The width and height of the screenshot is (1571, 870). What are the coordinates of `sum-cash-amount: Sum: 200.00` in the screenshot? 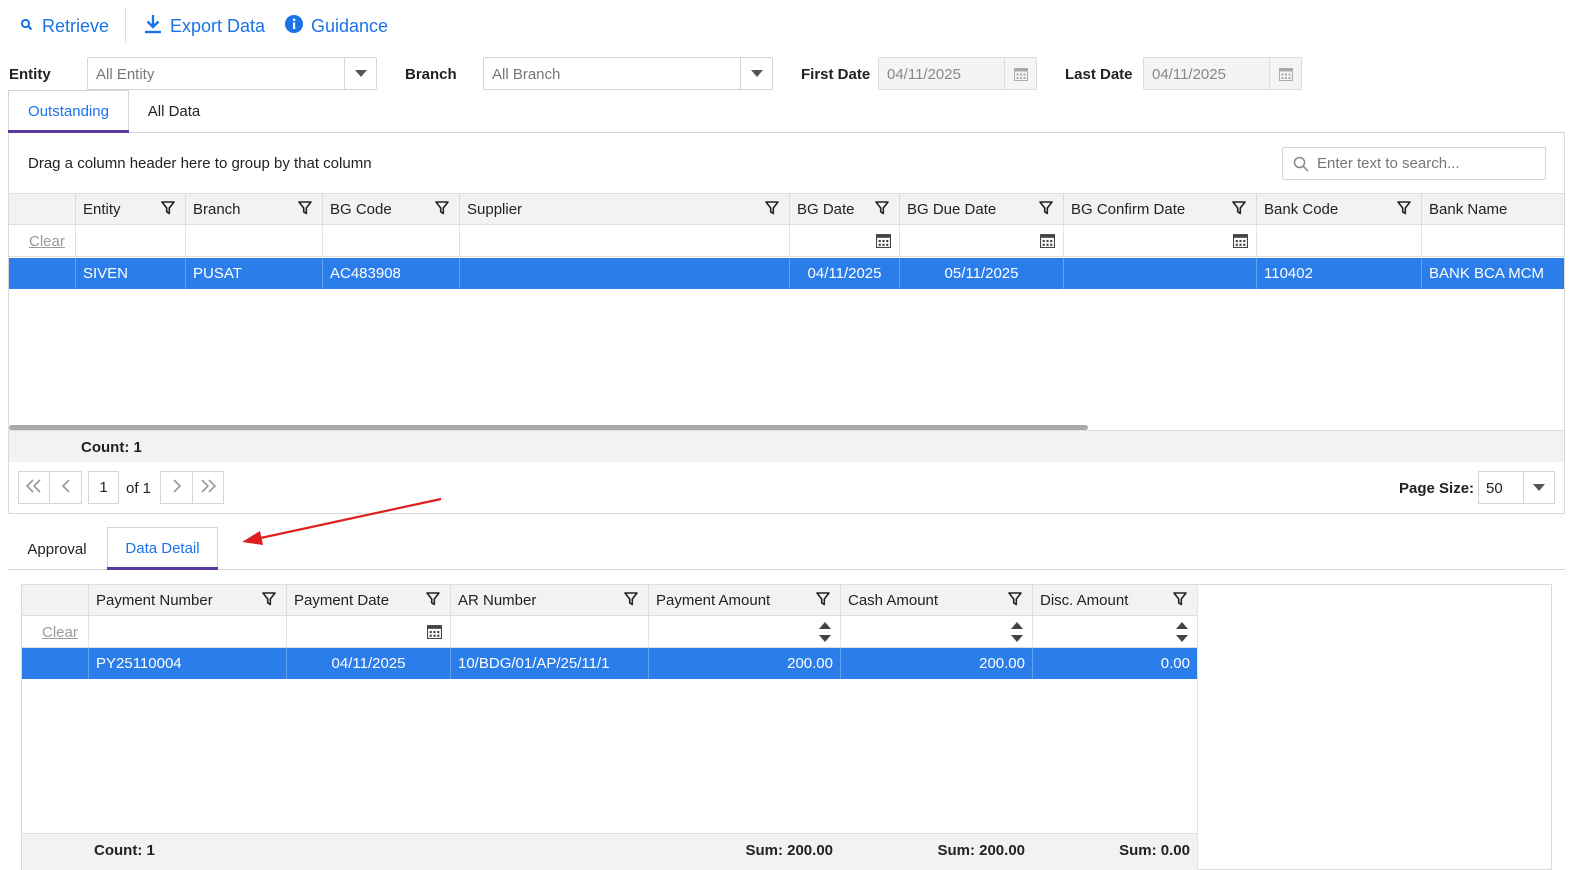 It's located at (981, 850).